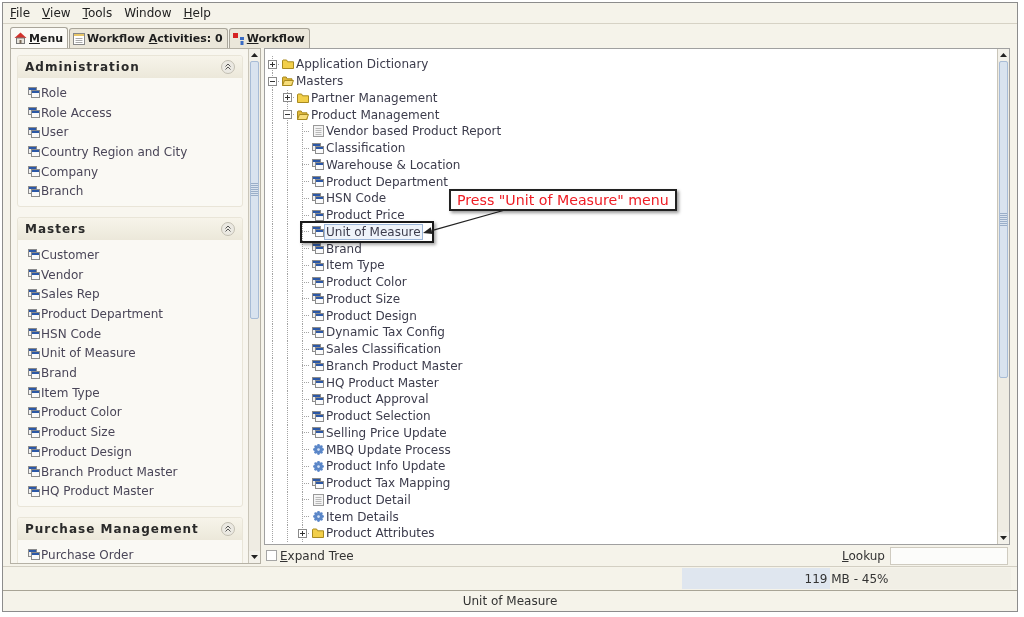  What do you see at coordinates (382, 382) in the screenshot?
I see `tree-item: HQ Product Master` at bounding box center [382, 382].